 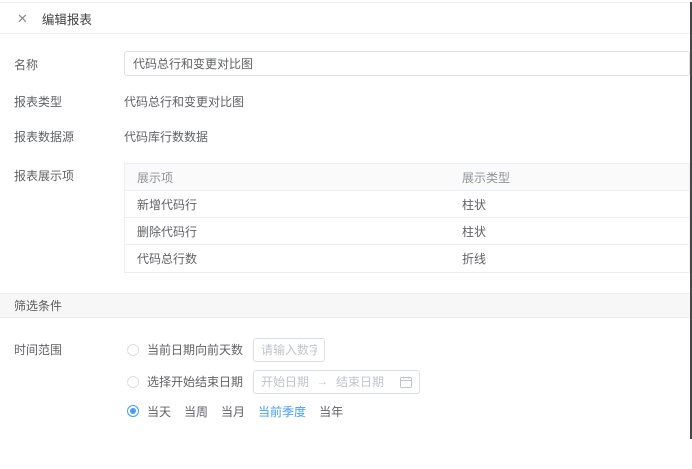 I want to click on option-date-range: 选择开始结束日期 开始日期 → 结束日期, so click(x=272, y=381).